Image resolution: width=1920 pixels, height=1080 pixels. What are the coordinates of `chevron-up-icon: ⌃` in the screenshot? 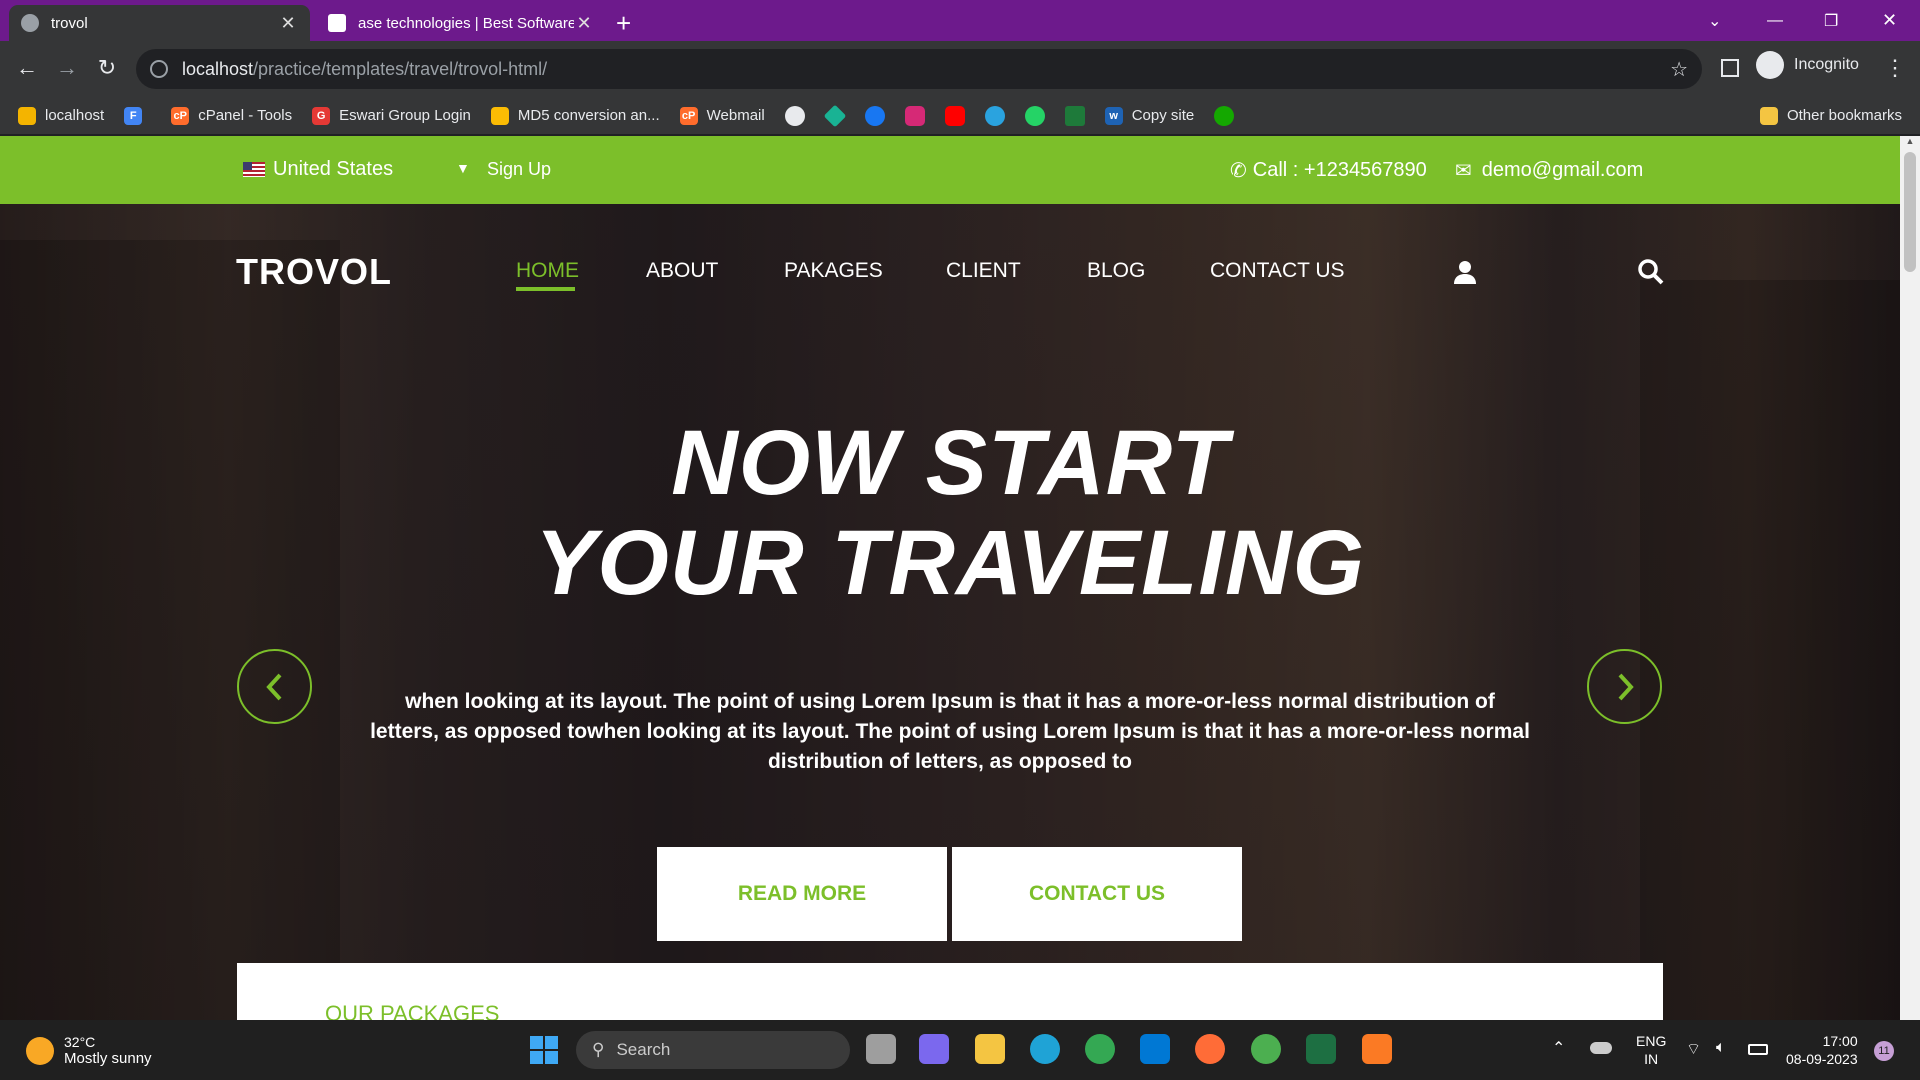 It's located at (1558, 1048).